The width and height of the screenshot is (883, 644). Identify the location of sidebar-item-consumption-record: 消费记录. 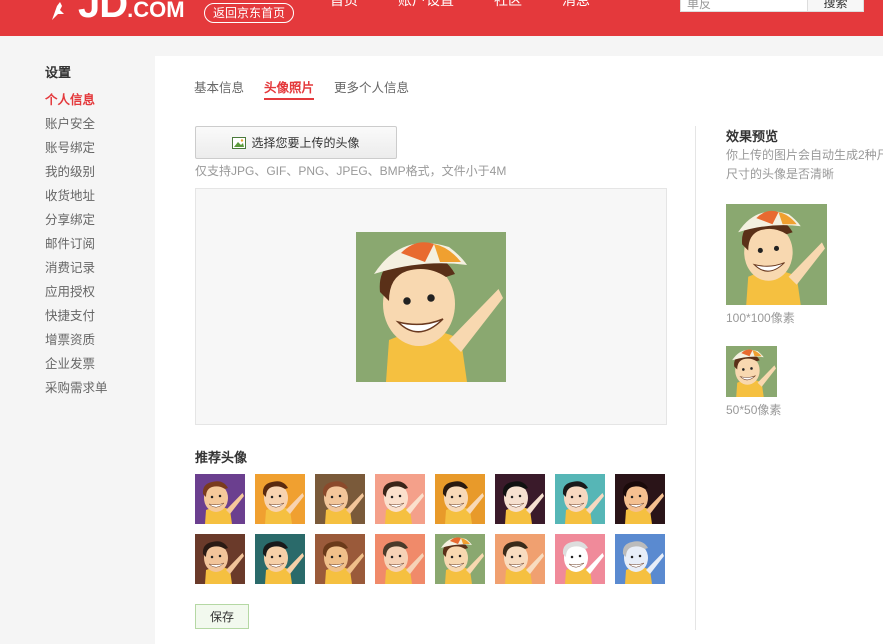
(76, 268).